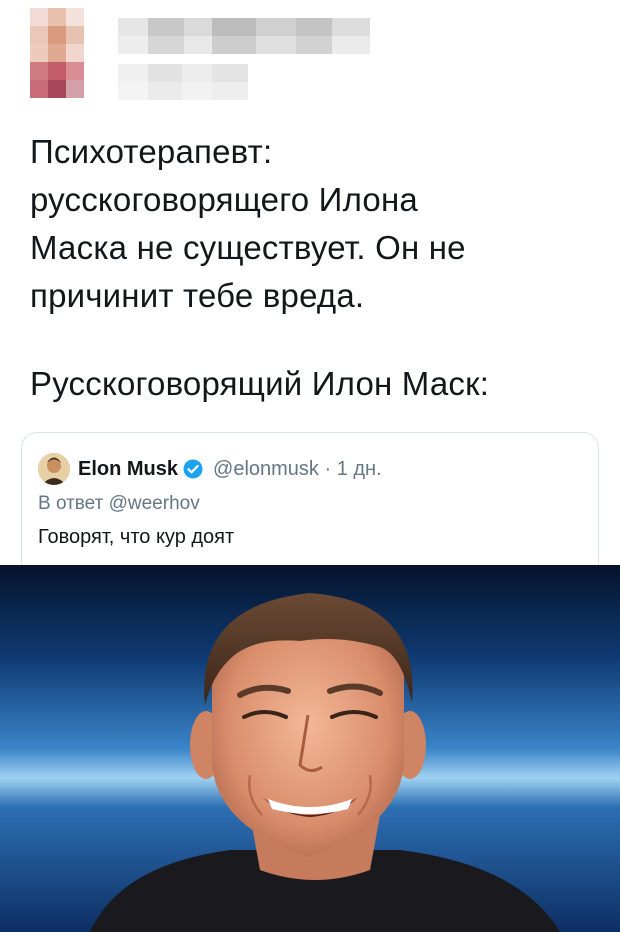  What do you see at coordinates (297, 468) in the screenshot?
I see `quoted-handle-and-time: @elonmusk · 1 дн.` at bounding box center [297, 468].